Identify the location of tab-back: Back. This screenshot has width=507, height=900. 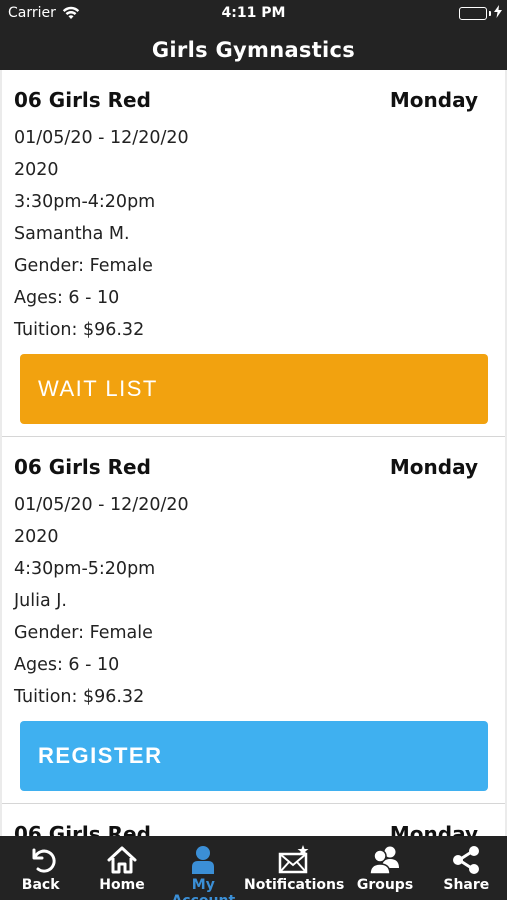
(40, 868).